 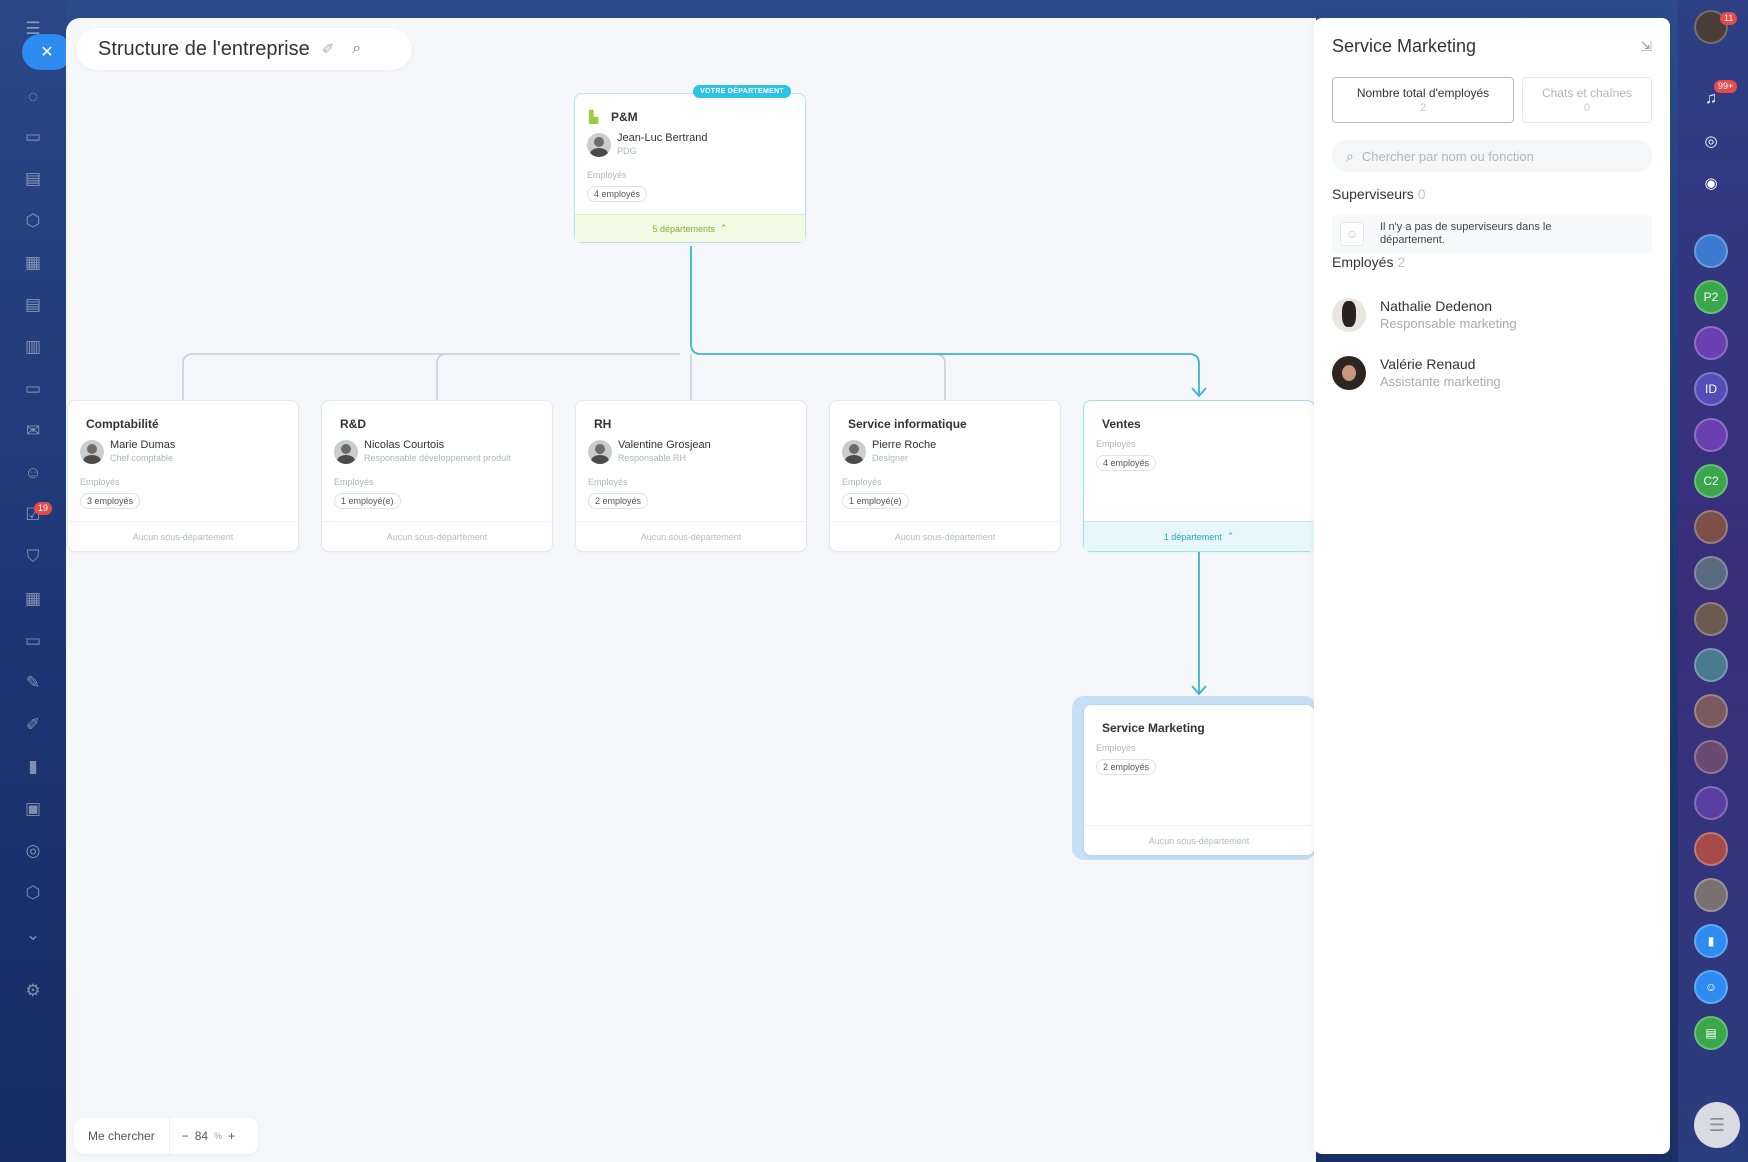 I want to click on dept-head: Marie Dumas Chef comptable, so click(x=127, y=451).